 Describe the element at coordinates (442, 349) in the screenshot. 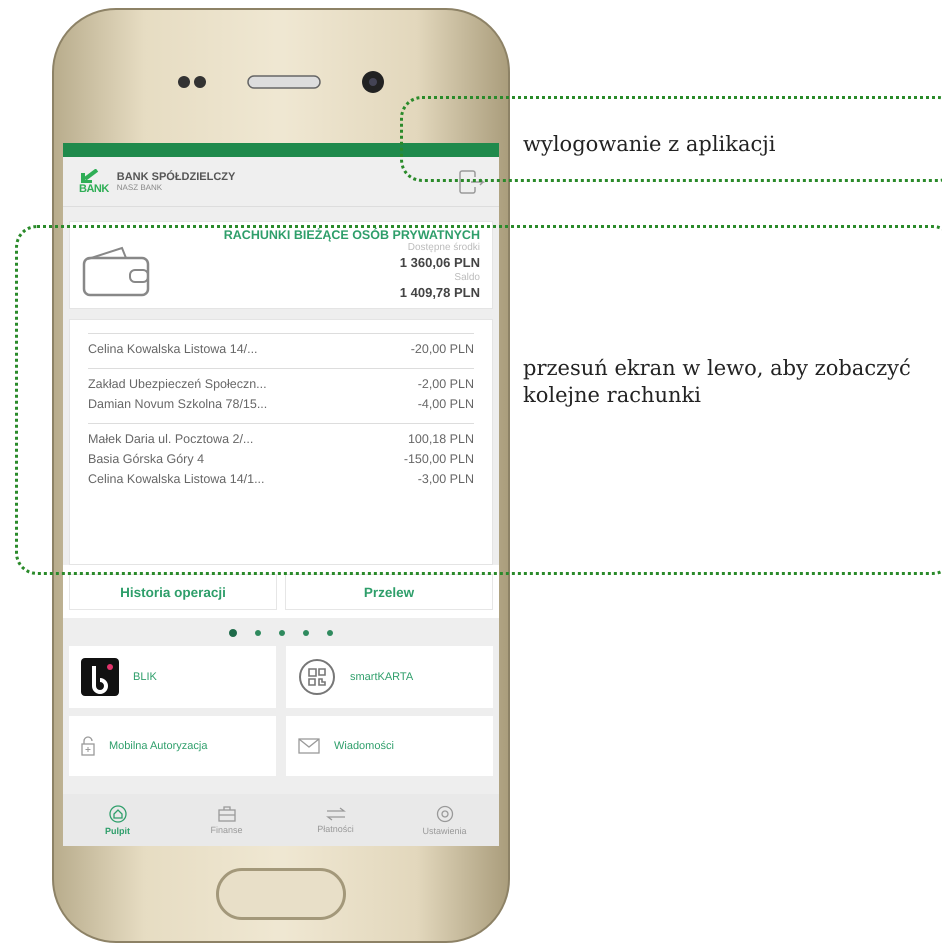

I see `transaction-amount: -20,00 PLN` at that location.